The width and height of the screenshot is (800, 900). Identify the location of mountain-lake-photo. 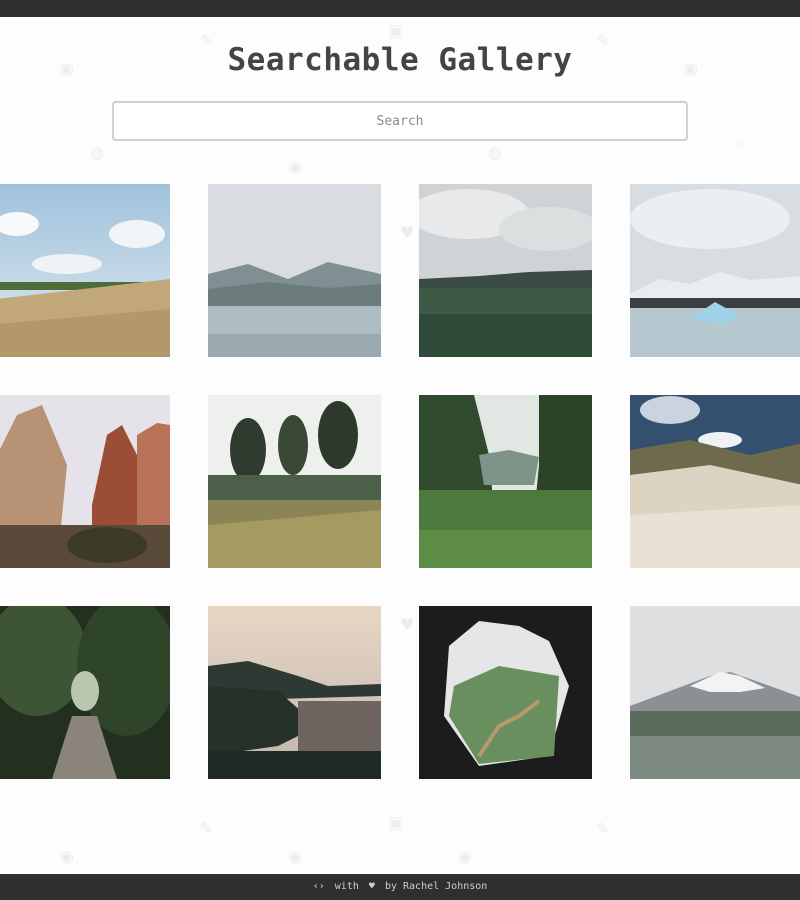
(294, 270).